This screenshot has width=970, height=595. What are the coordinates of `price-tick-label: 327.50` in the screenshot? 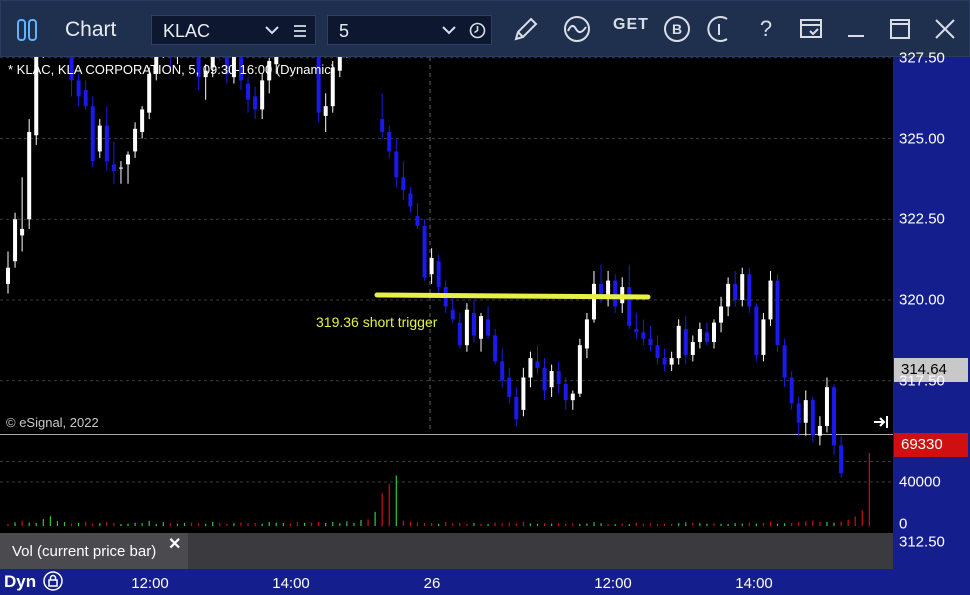 It's located at (922, 58).